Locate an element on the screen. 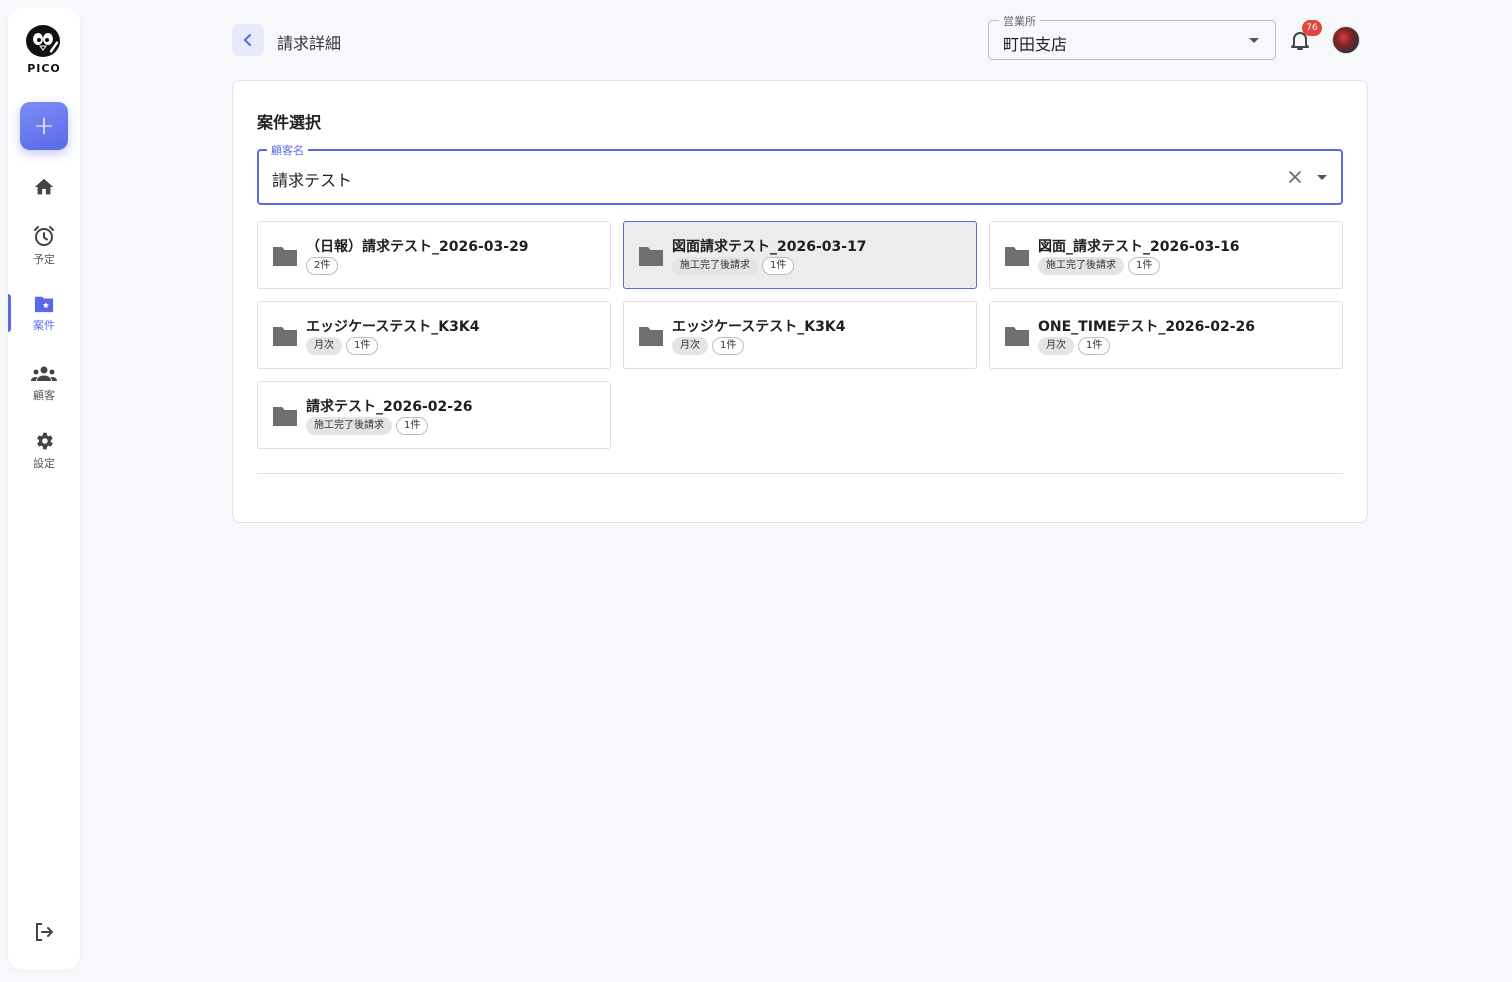 The height and width of the screenshot is (982, 1512). penguin-logo-icon is located at coordinates (43, 41).